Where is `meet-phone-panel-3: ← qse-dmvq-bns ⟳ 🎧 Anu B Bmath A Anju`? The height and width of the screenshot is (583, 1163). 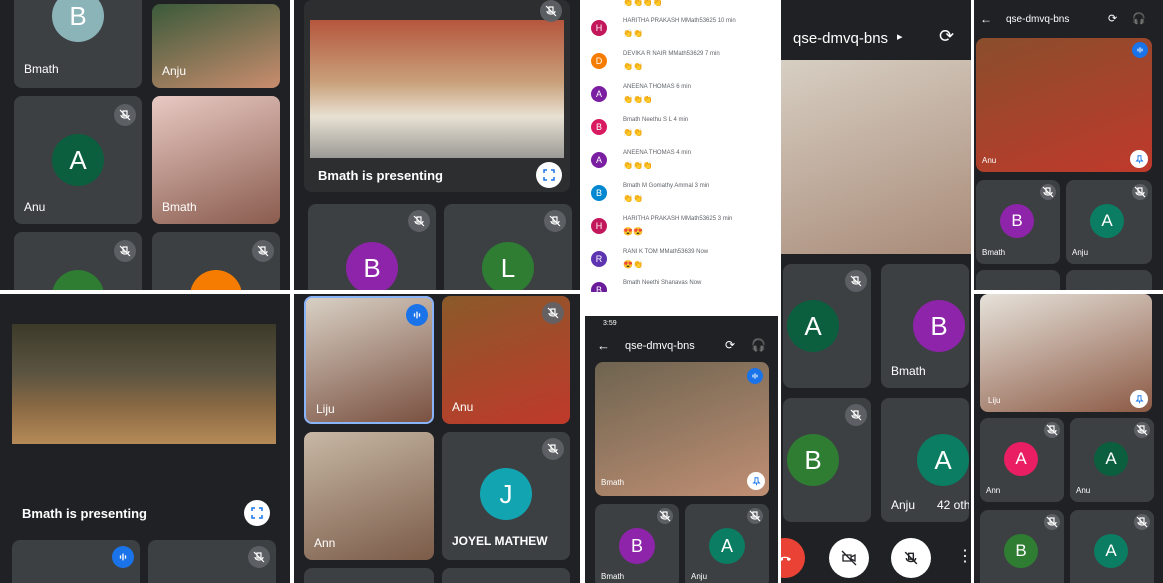 meet-phone-panel-3: ← qse-dmvq-bns ⟳ 🎧 Anu B Bmath A Anju is located at coordinates (1068, 145).